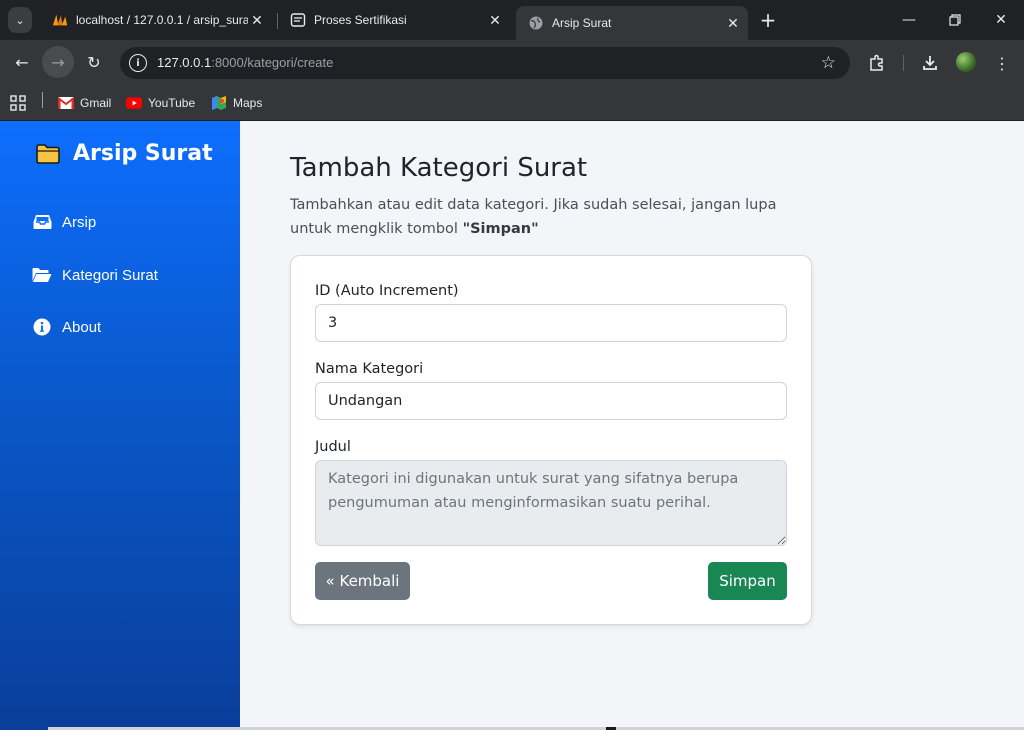 The image size is (1024, 730). I want to click on brand: Arsip Surat, so click(124, 153).